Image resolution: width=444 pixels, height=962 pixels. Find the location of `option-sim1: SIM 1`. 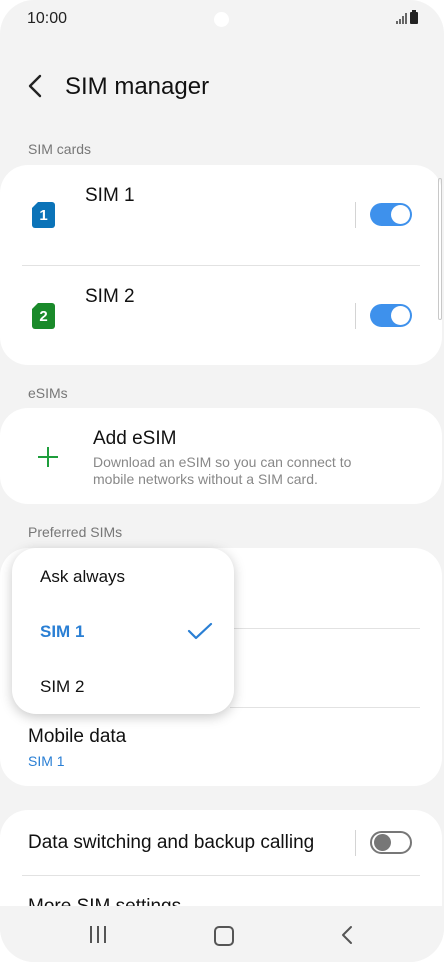

option-sim1: SIM 1 is located at coordinates (62, 632).